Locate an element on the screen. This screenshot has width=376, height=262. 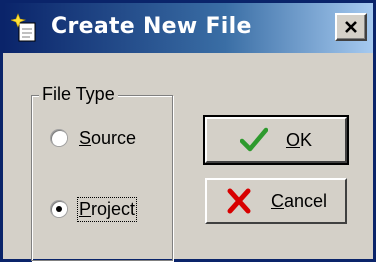
sparkle-document-icon is located at coordinates (23, 27).